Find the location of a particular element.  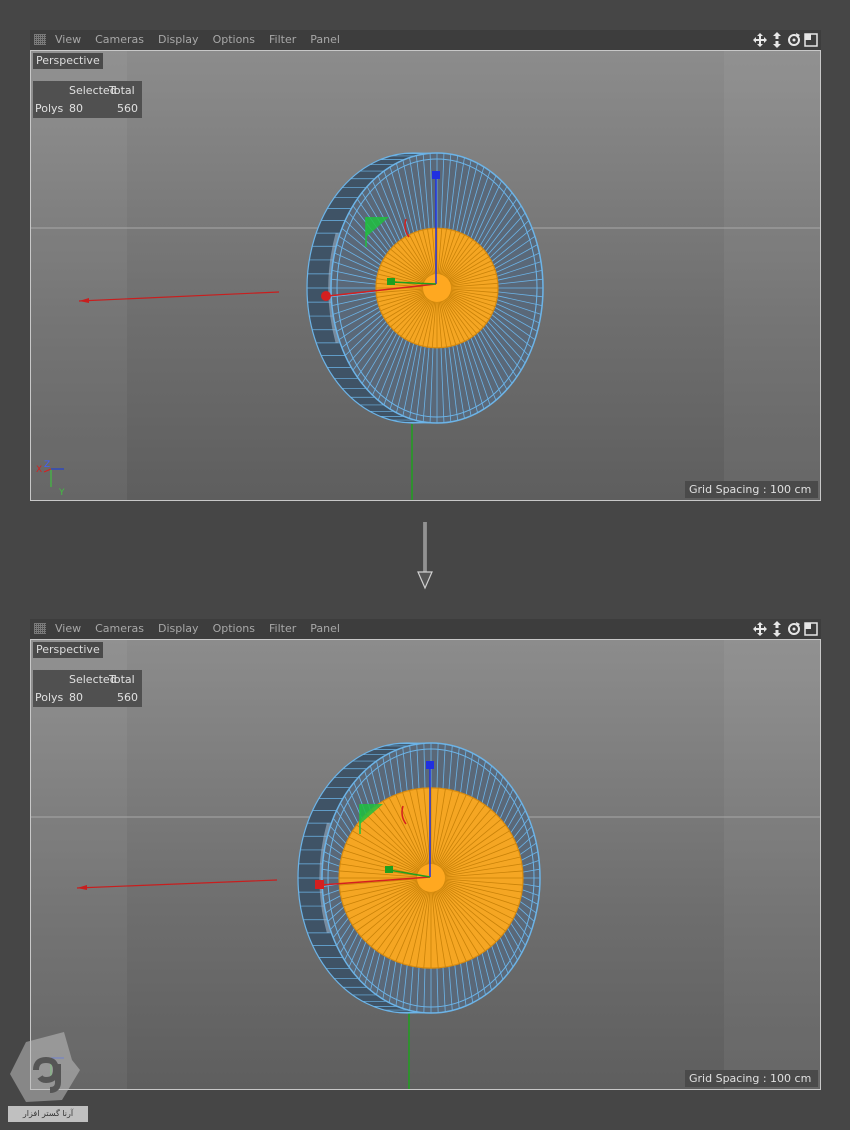

axis-x-label: X is located at coordinates (39, 470).